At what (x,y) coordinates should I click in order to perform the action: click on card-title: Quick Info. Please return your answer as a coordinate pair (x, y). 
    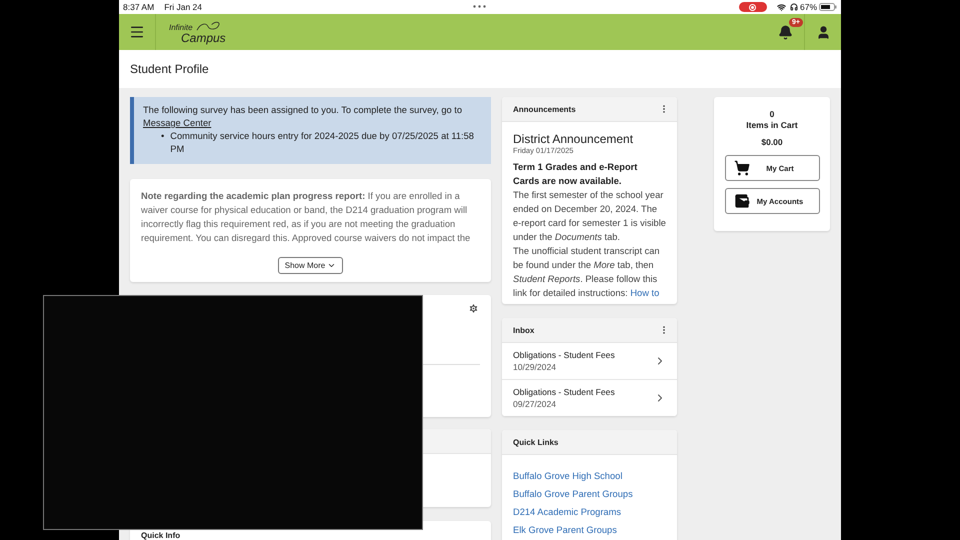
    Looking at the image, I should click on (160, 535).